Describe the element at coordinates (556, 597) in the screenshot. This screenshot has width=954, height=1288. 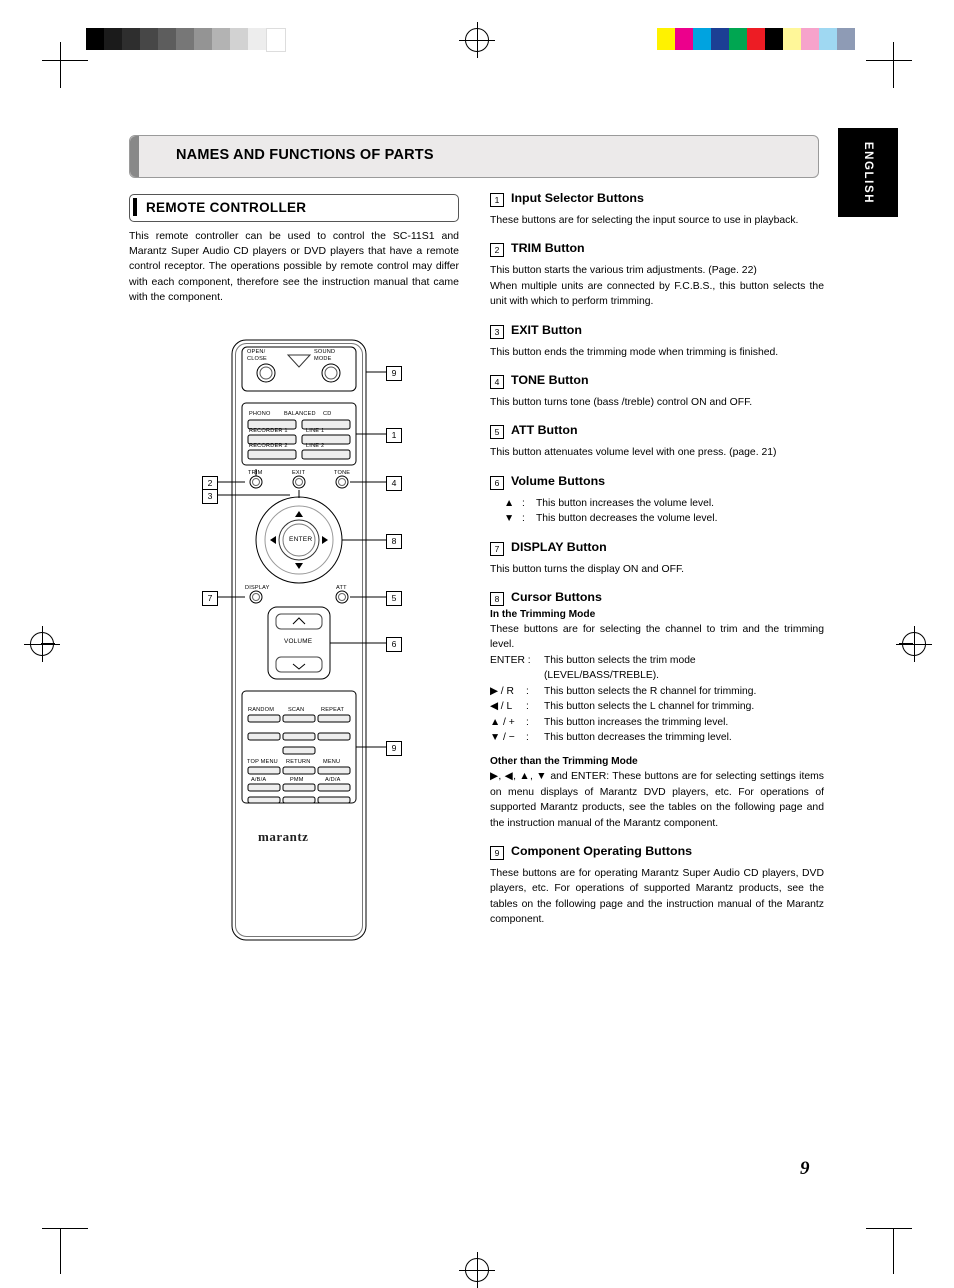
I see `item-title: Cursor Buttons` at that location.